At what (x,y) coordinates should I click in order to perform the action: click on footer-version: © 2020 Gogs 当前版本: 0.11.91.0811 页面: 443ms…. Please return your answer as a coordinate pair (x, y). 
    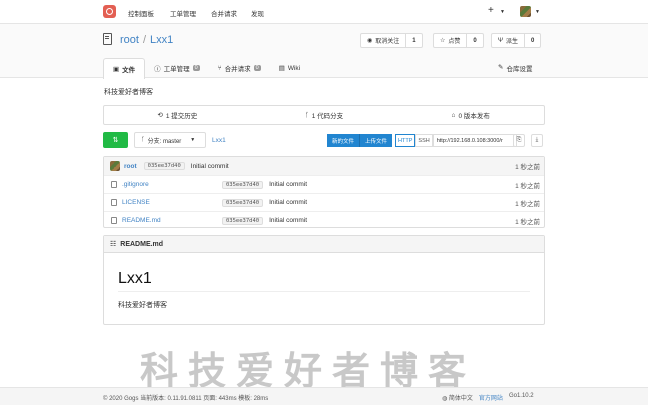
    Looking at the image, I should click on (186, 399).